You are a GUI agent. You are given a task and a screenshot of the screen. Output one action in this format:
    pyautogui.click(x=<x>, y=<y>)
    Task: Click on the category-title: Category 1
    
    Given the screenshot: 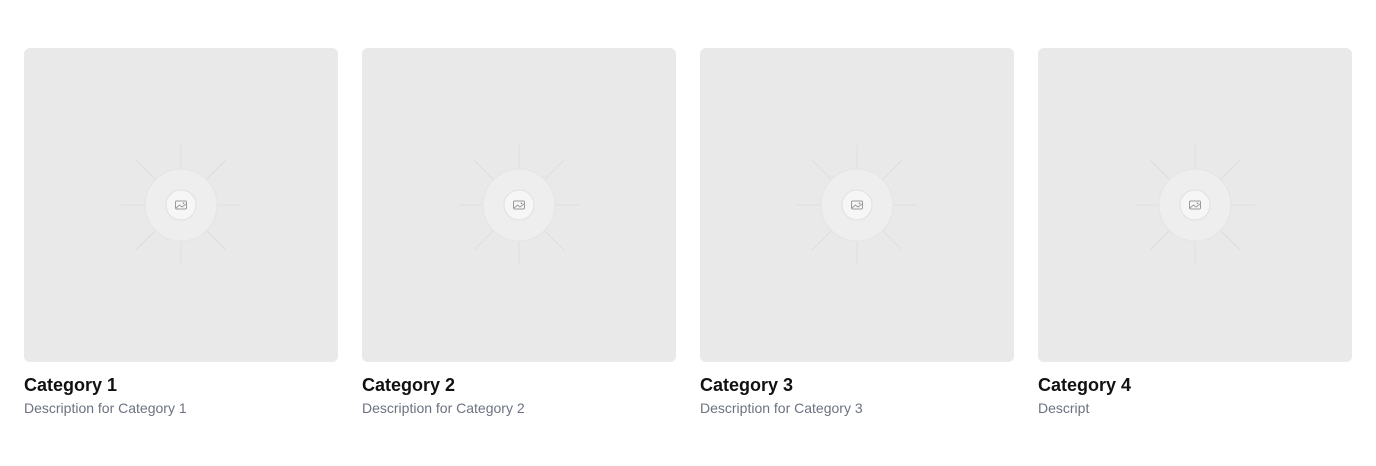 What is the action you would take?
    pyautogui.click(x=71, y=385)
    